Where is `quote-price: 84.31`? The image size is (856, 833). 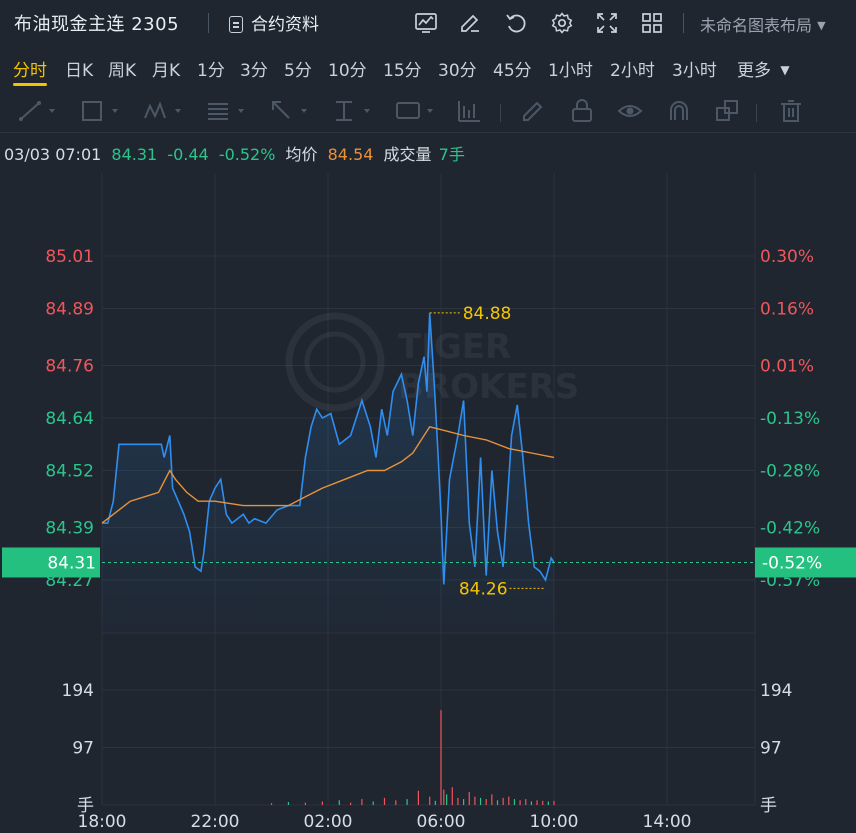 quote-price: 84.31 is located at coordinates (134, 154).